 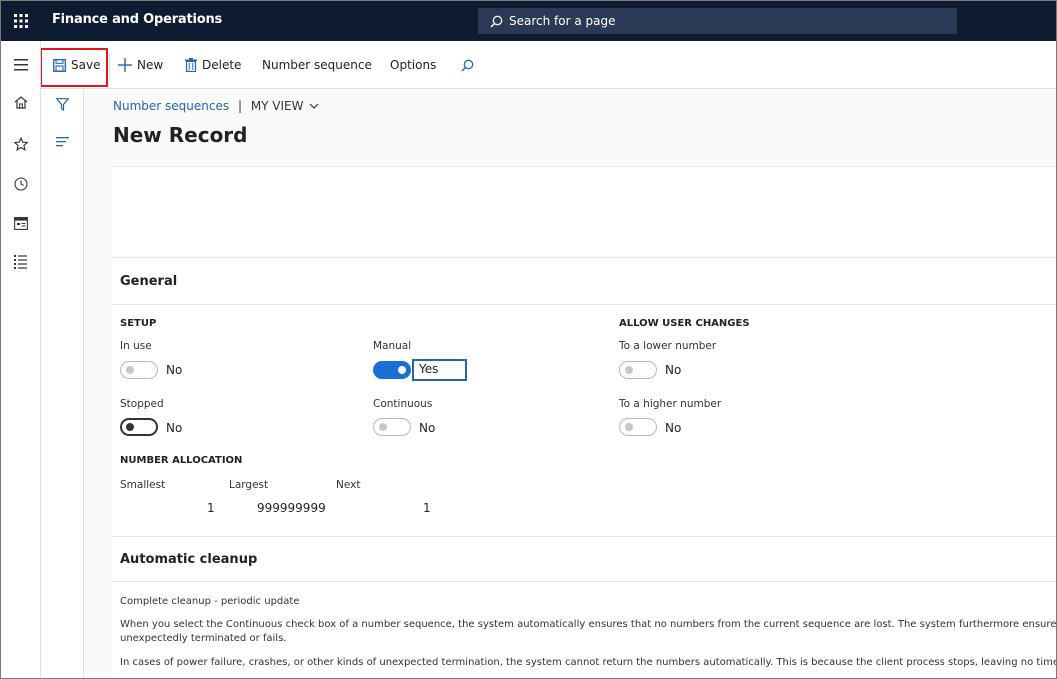 What do you see at coordinates (211, 508) in the screenshot?
I see `smallest-value: 1` at bounding box center [211, 508].